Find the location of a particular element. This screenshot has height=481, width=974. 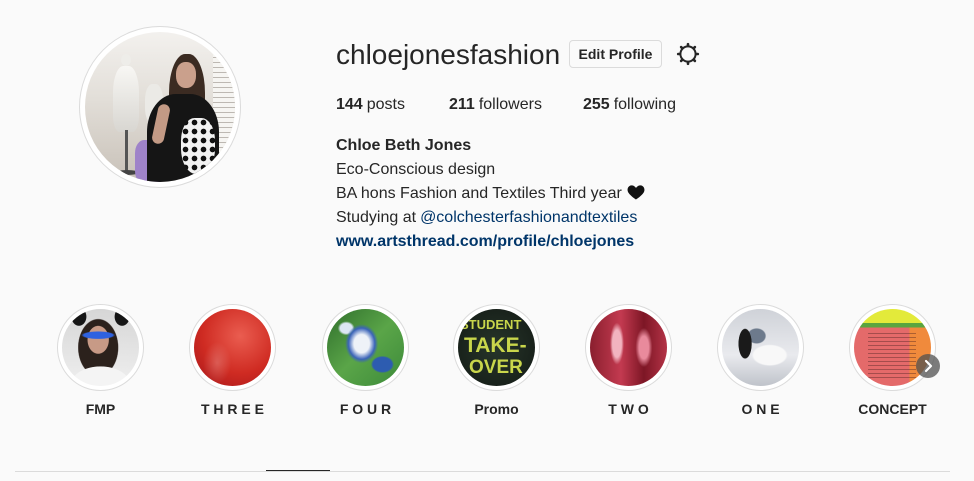

mention-link: @colchesterfashionandtextiles is located at coordinates (528, 217).